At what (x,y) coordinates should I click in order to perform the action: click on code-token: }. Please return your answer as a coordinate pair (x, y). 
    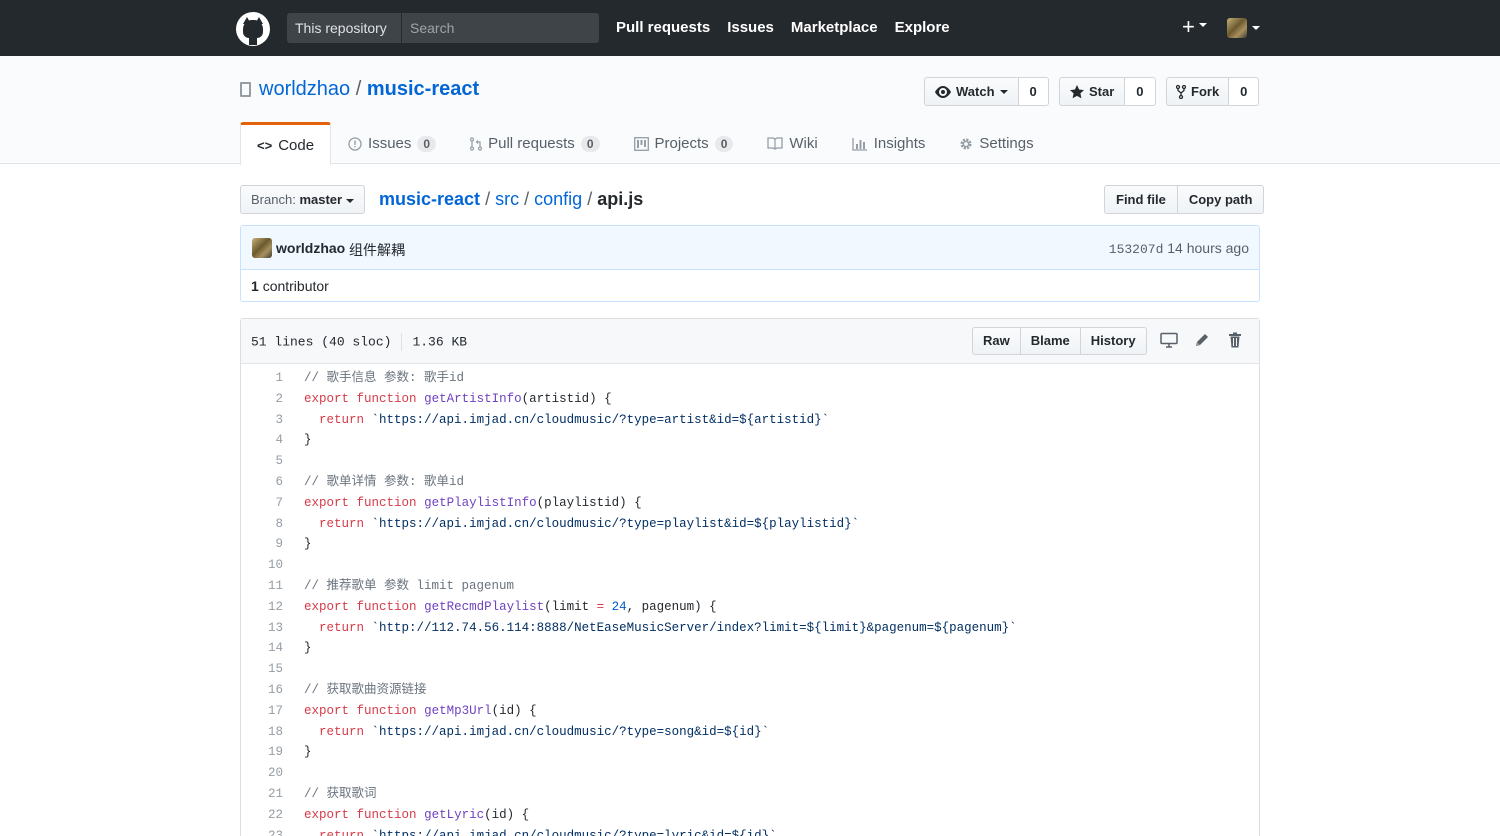
    Looking at the image, I should click on (308, 648).